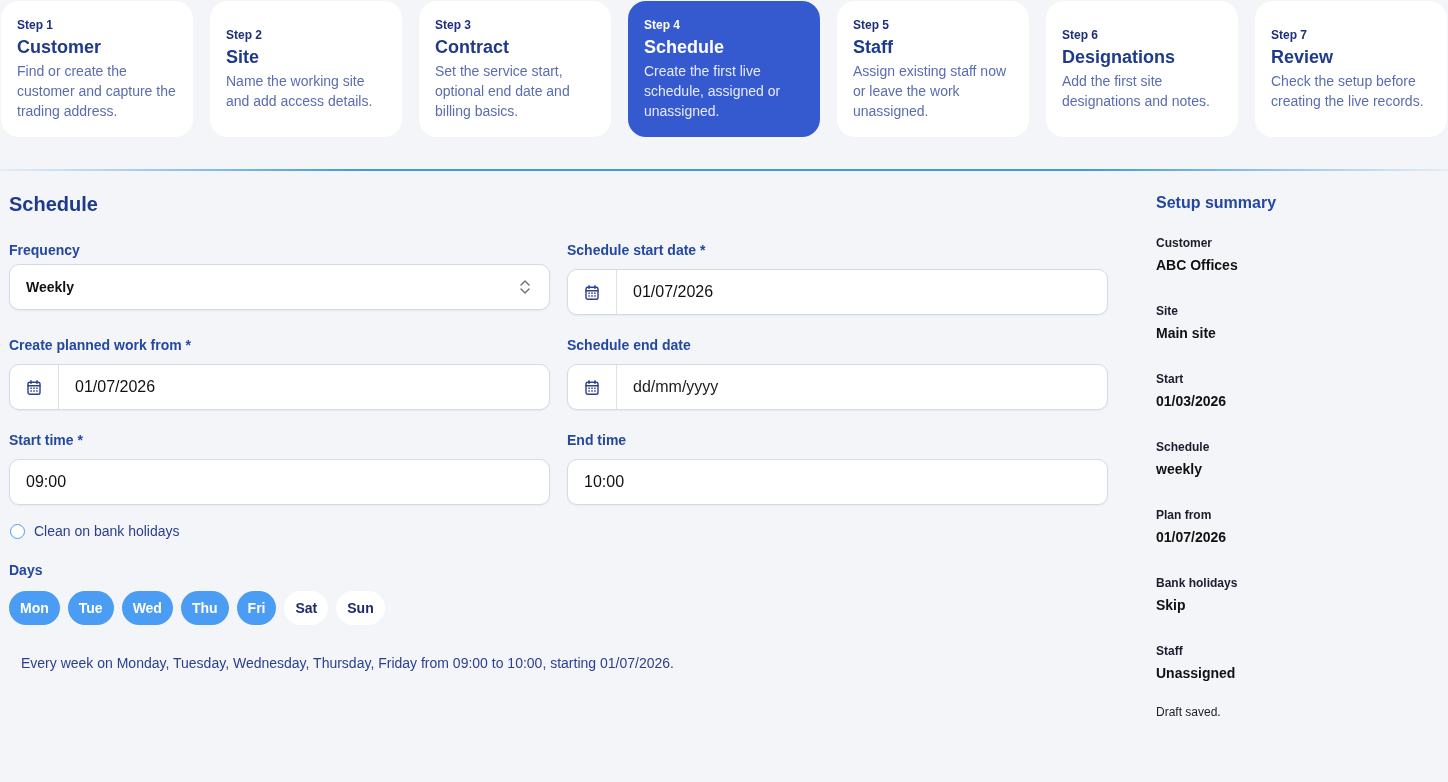 The height and width of the screenshot is (782, 1448). I want to click on step-title: Site, so click(242, 57).